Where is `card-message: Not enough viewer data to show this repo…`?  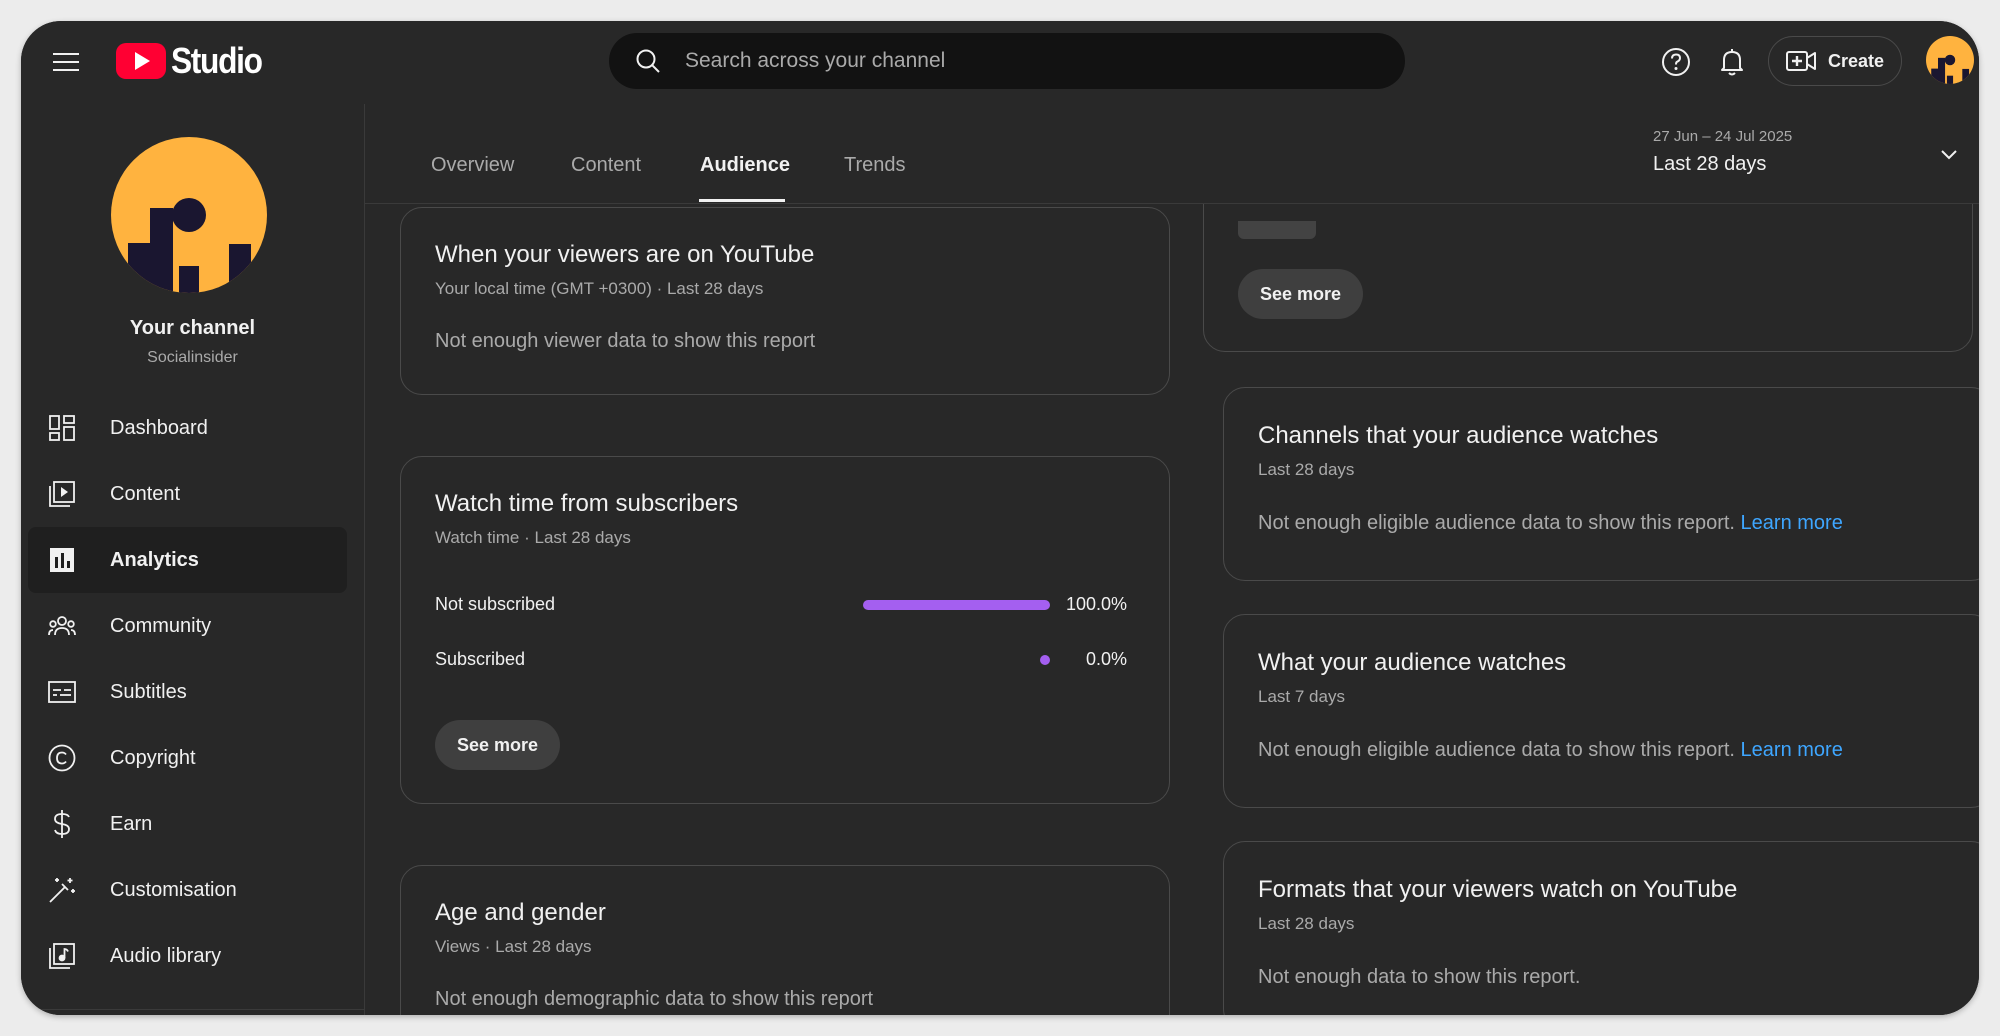
card-message: Not enough viewer data to show this repo… is located at coordinates (625, 341).